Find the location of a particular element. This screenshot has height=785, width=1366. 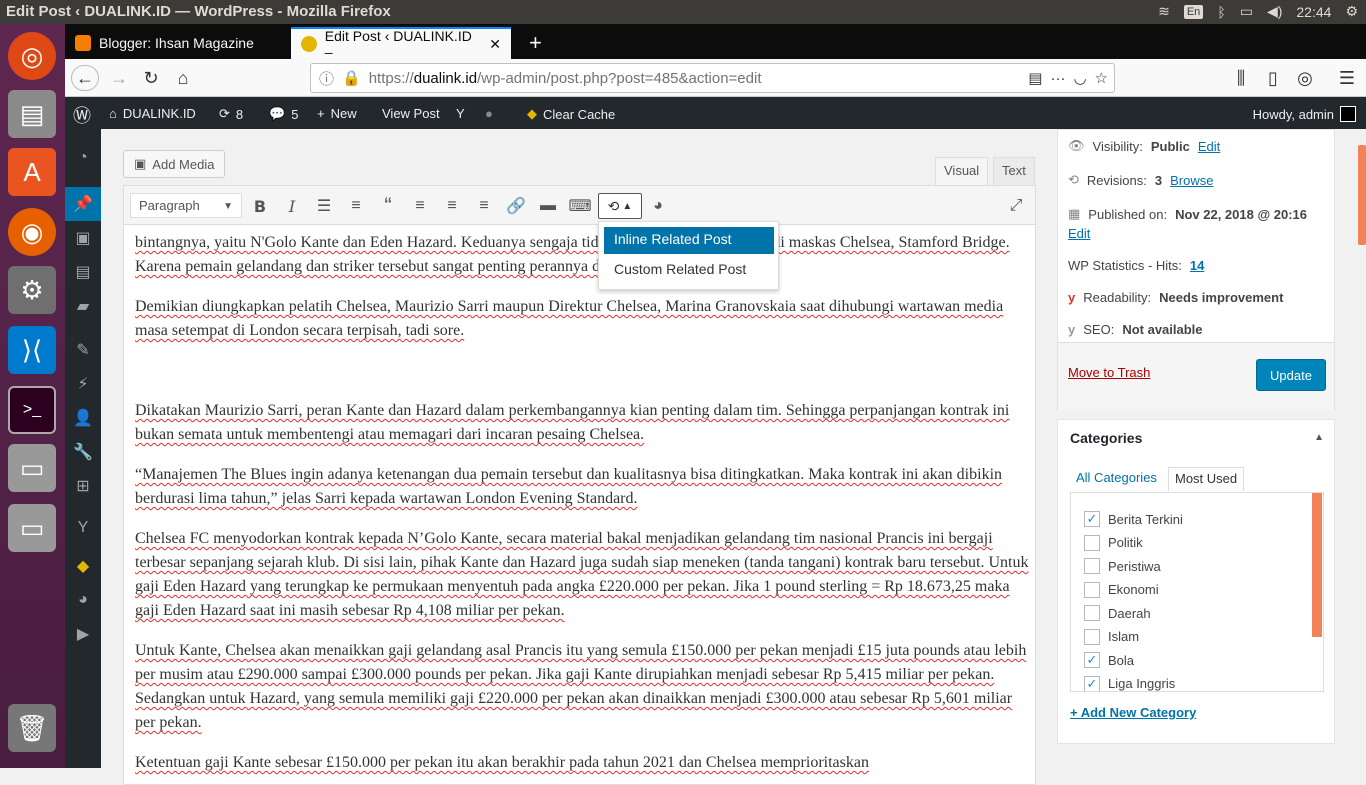

category-item: Peristiwa is located at coordinates (1122, 566).